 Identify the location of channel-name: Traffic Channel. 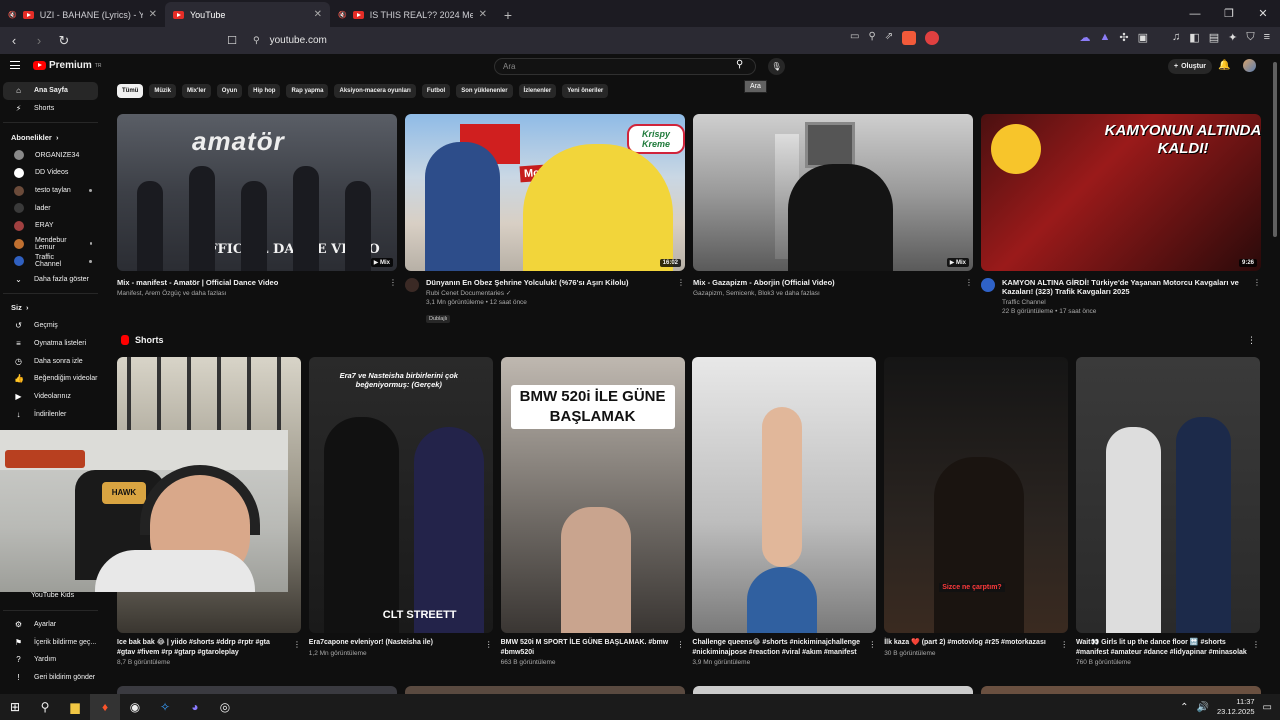
(1131, 302).